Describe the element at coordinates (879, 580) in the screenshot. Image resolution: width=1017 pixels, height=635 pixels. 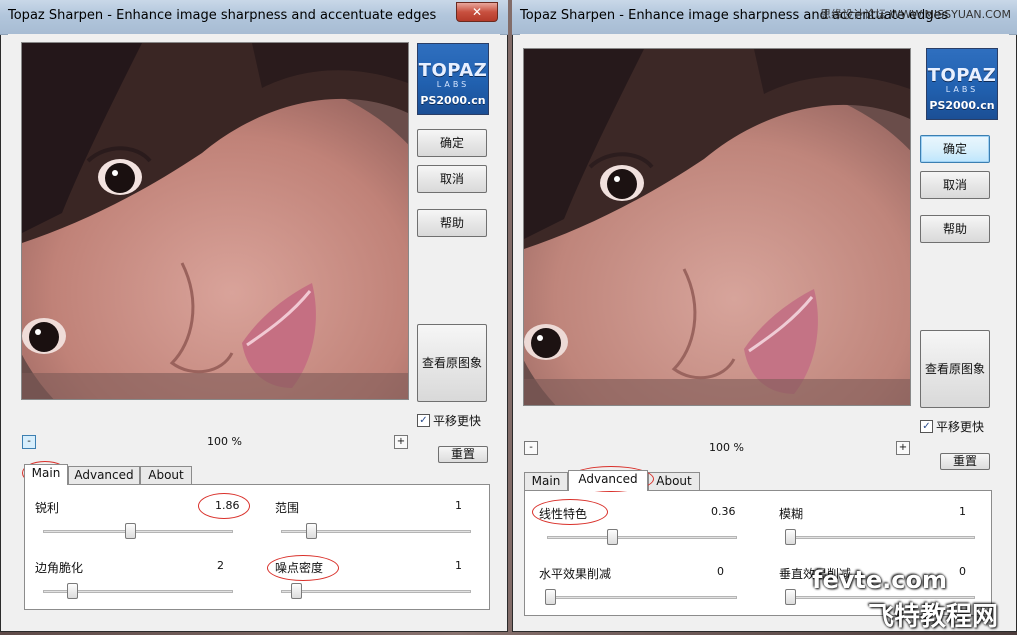
I see `site-watermark-latin: fevte.com` at that location.